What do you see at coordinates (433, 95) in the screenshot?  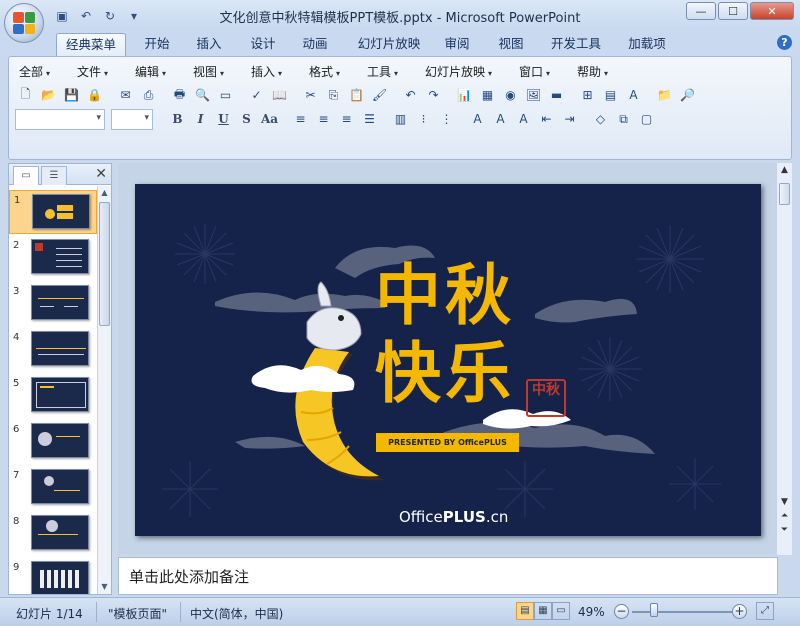 I see `redo-icon: ↷` at bounding box center [433, 95].